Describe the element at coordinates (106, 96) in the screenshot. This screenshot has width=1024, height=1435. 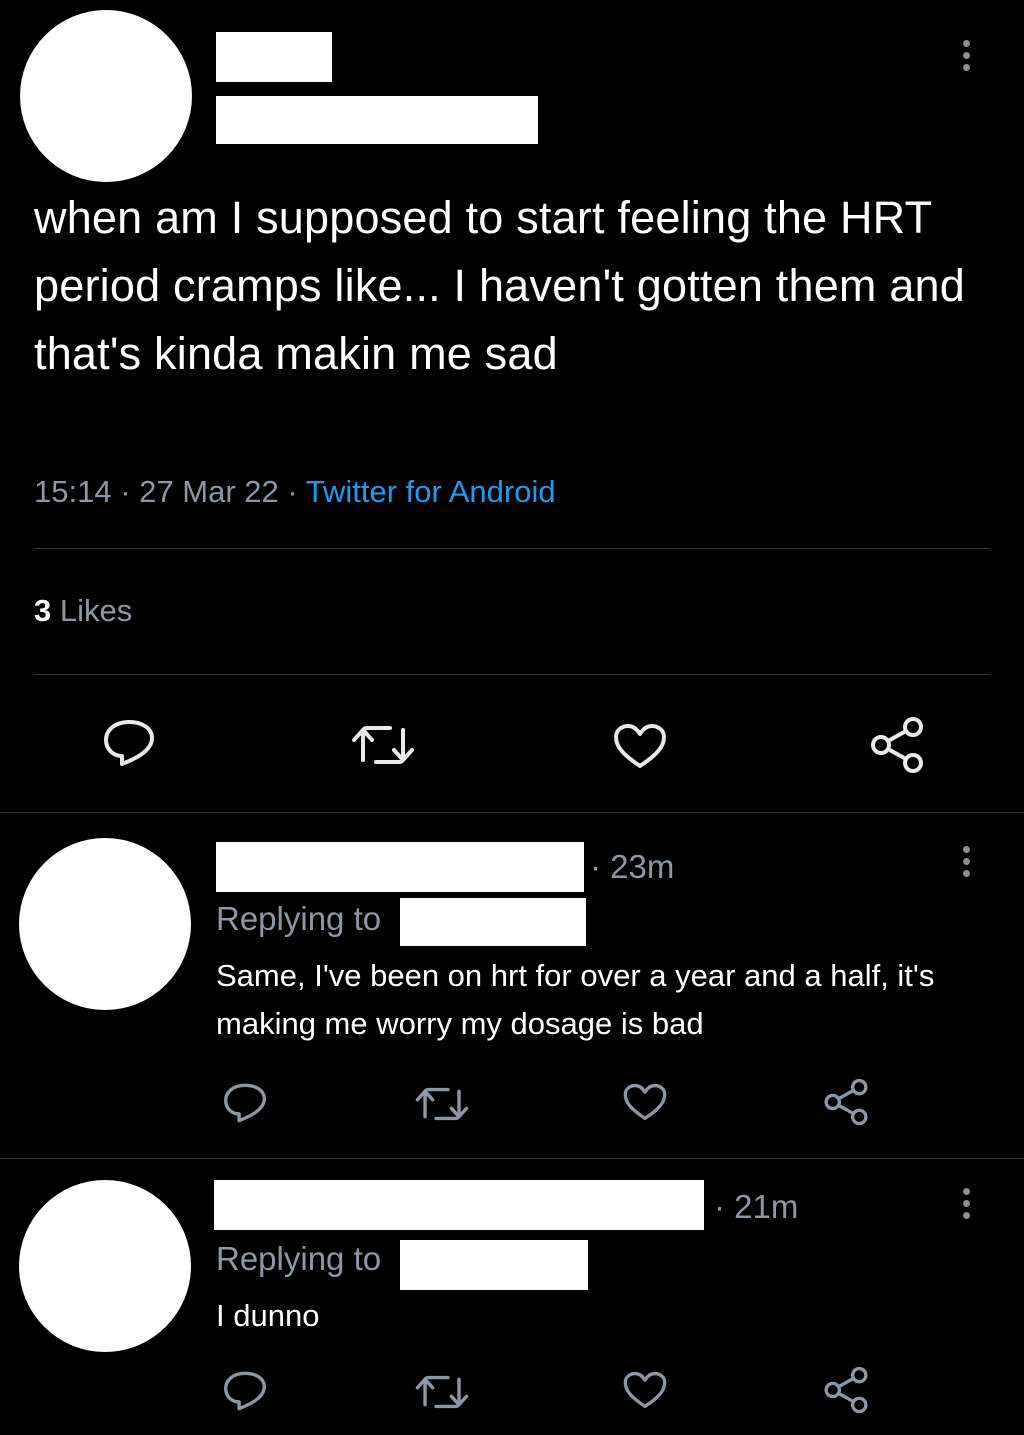
I see `author-avatar` at that location.